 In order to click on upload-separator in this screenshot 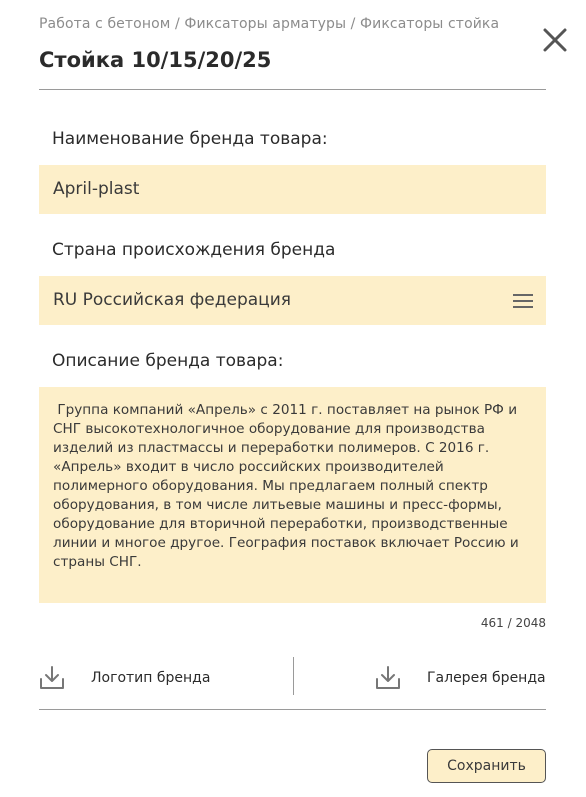, I will do `click(293, 676)`.